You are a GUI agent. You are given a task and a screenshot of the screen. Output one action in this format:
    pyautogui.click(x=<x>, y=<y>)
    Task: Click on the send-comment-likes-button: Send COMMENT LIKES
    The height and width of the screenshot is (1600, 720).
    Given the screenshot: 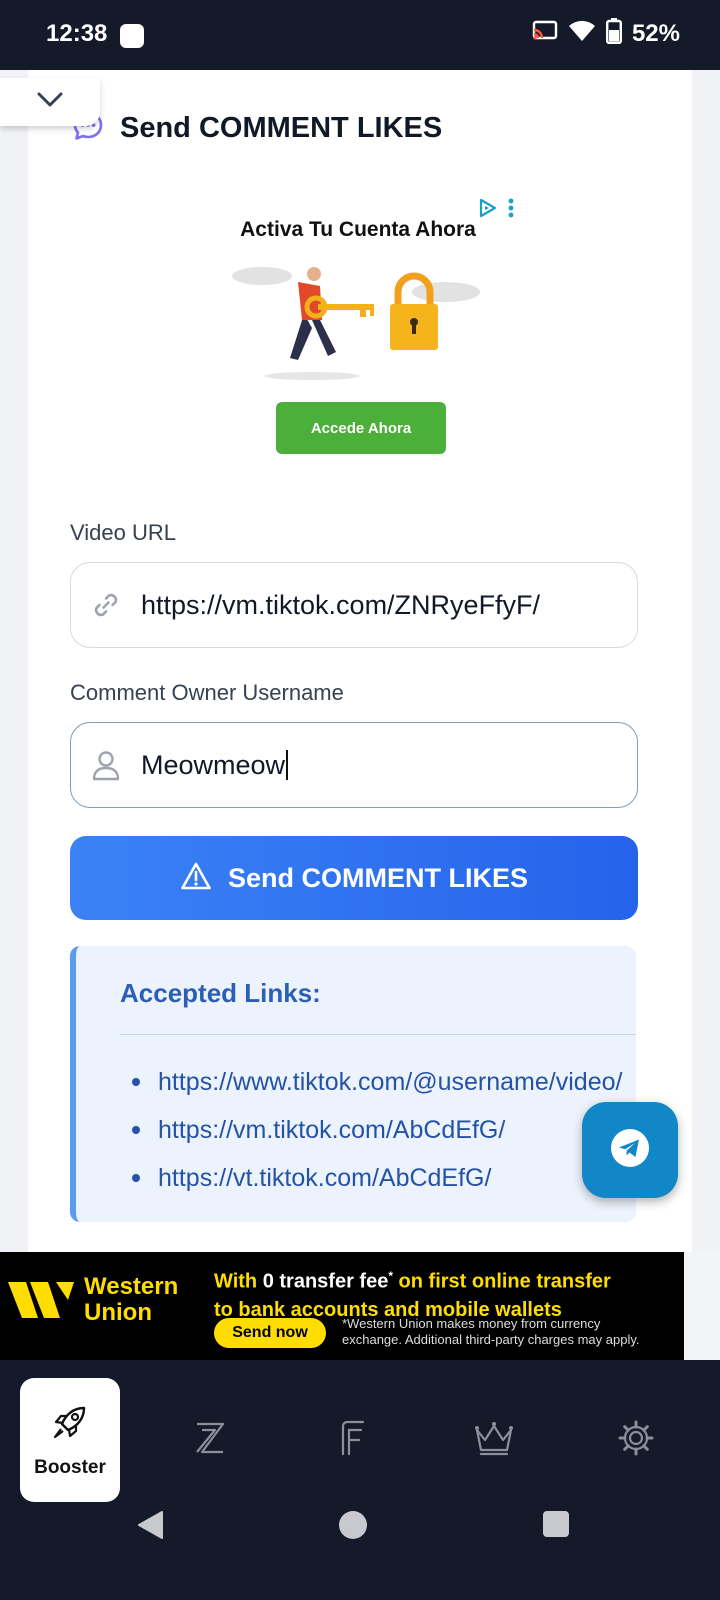 What is the action you would take?
    pyautogui.click(x=354, y=878)
    